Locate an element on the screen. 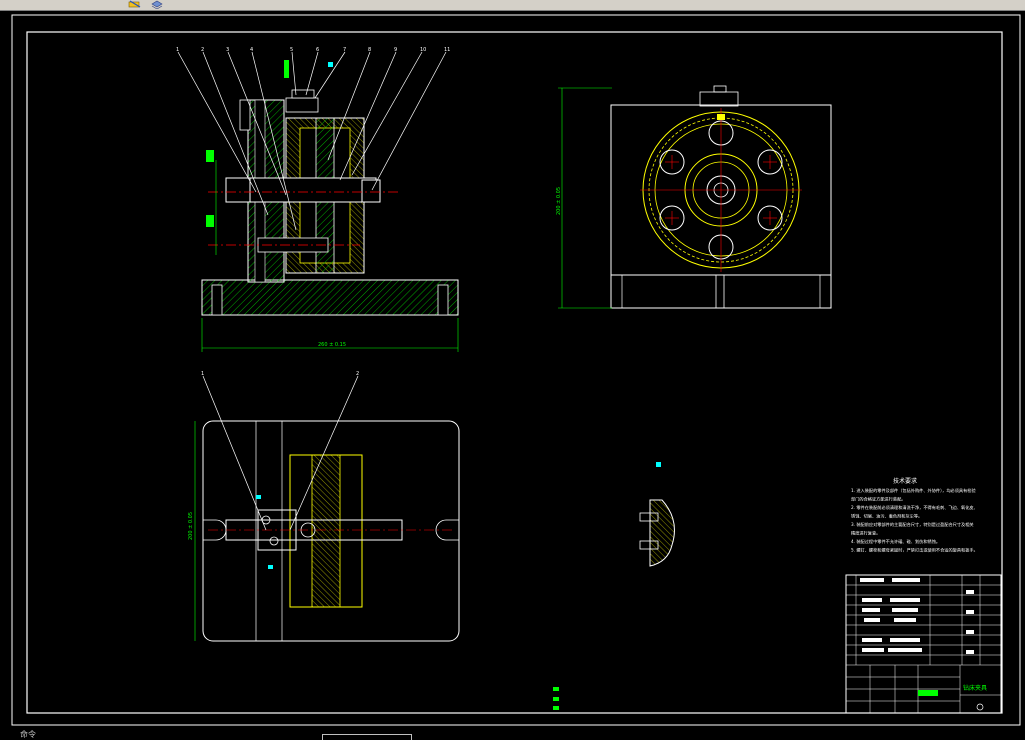 The height and width of the screenshot is (740, 1025). dim-side-height: 200 ± 0.05 is located at coordinates (559, 201).